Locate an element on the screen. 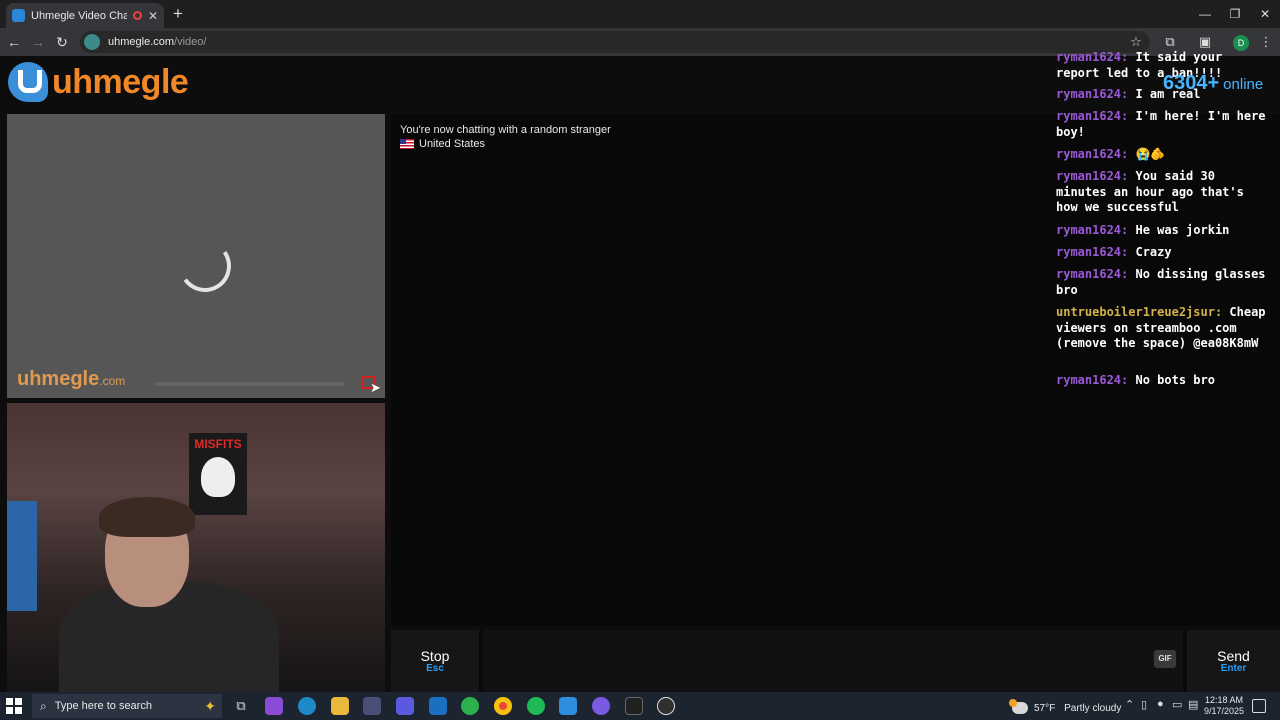 This screenshot has width=1280, height=720. discord-icon is located at coordinates (601, 706).